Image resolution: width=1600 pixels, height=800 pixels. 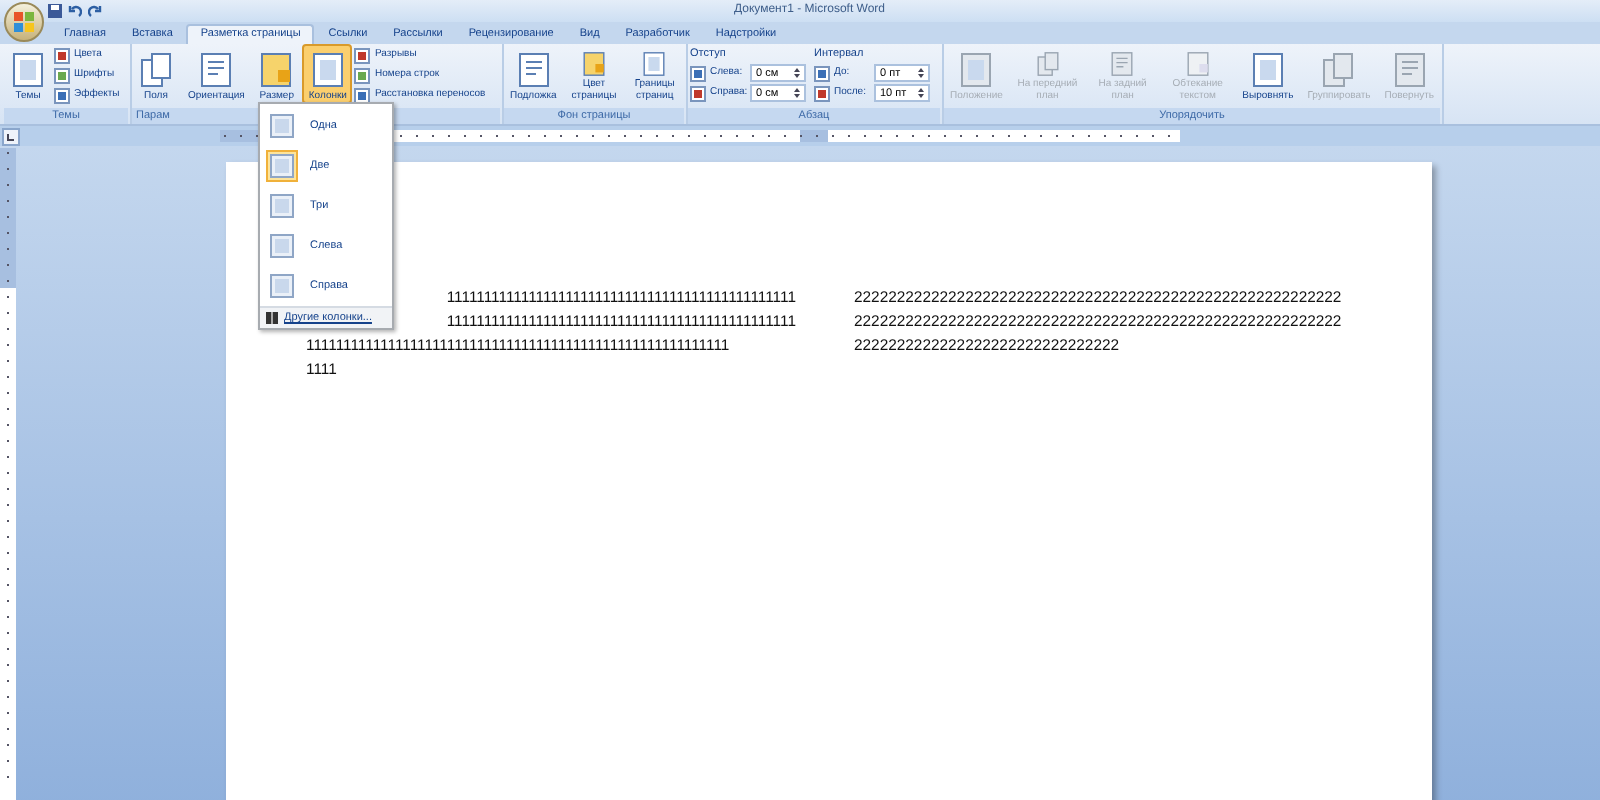 What do you see at coordinates (55, 11) in the screenshot?
I see `save-icon` at bounding box center [55, 11].